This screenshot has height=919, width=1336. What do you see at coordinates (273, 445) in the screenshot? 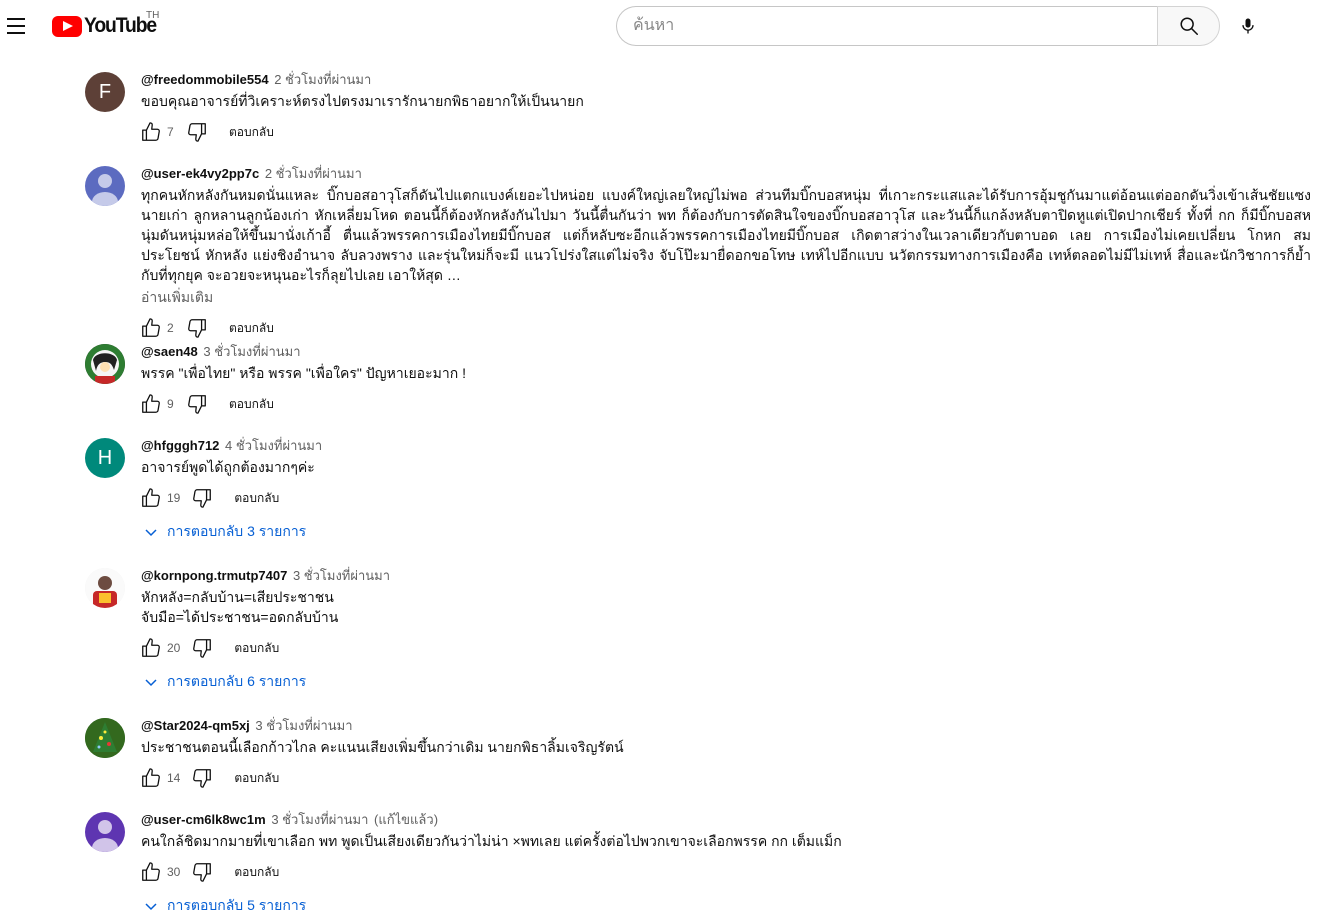
I see `comment-time: 4 ชั่วโมงที่ผ่านมา` at bounding box center [273, 445].